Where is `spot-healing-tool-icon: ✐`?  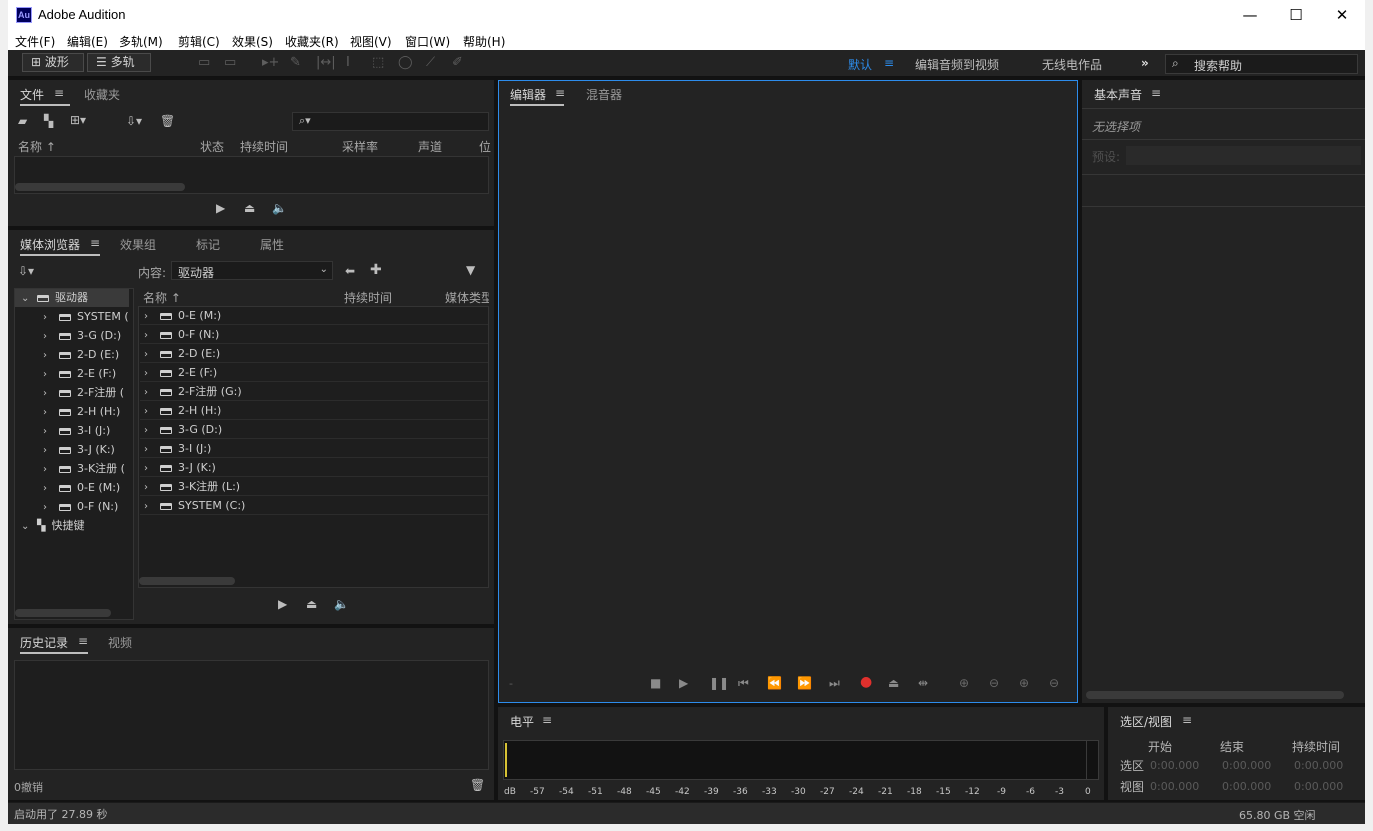
spot-healing-tool-icon: ✐ is located at coordinates (457, 62).